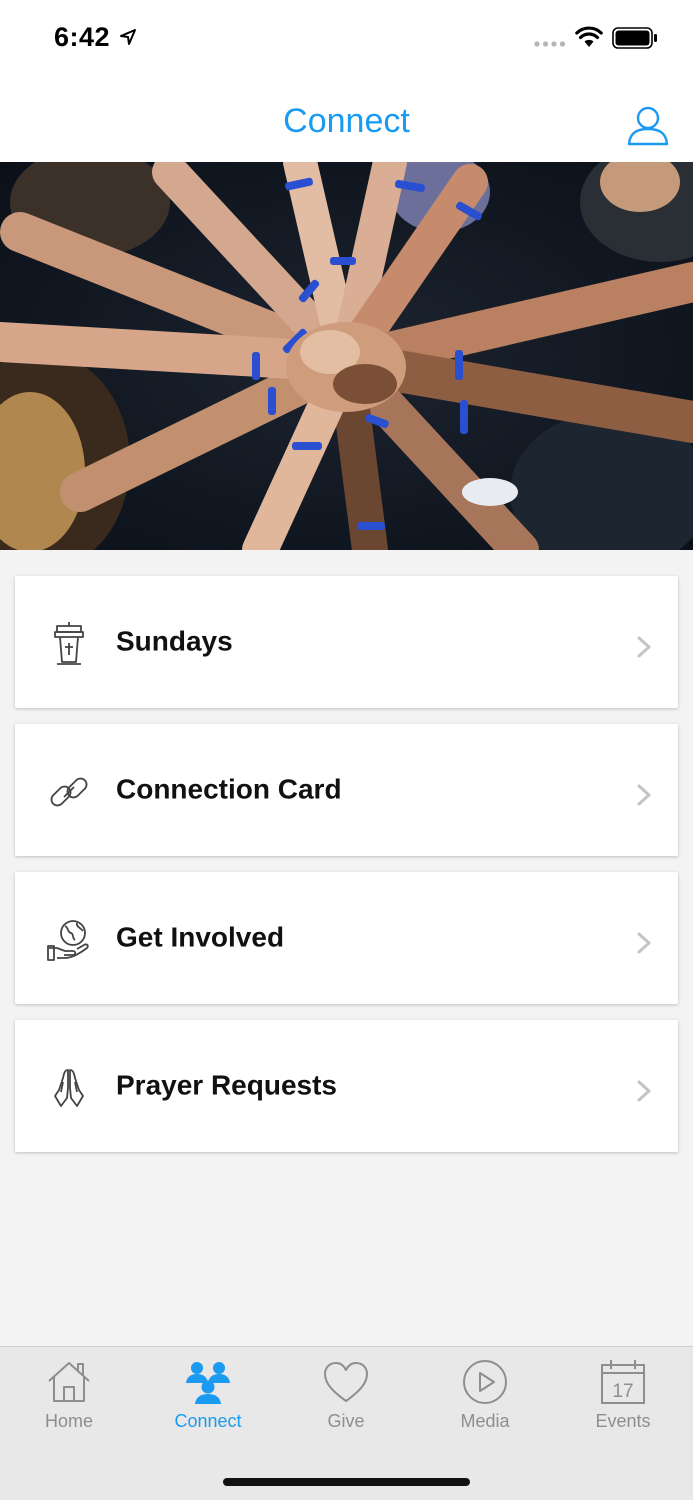 The image size is (693, 1500). What do you see at coordinates (174, 641) in the screenshot?
I see `menu-item-label: Sundays` at bounding box center [174, 641].